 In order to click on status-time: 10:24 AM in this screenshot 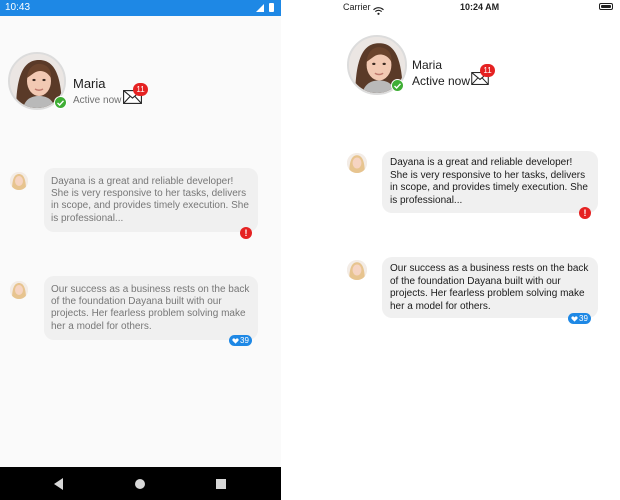, I will do `click(480, 7)`.